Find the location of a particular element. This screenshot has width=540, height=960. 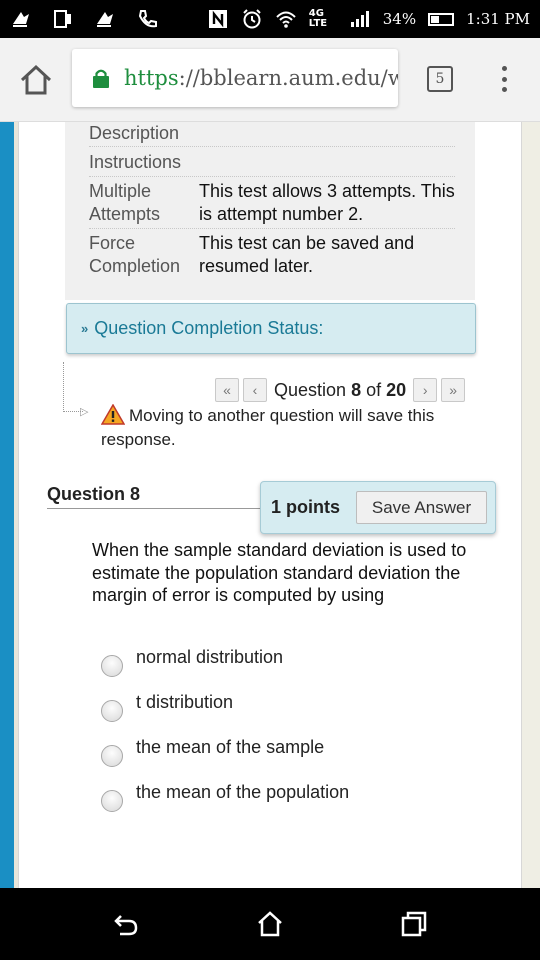

network-type: 4G LTE is located at coordinates (318, 18).